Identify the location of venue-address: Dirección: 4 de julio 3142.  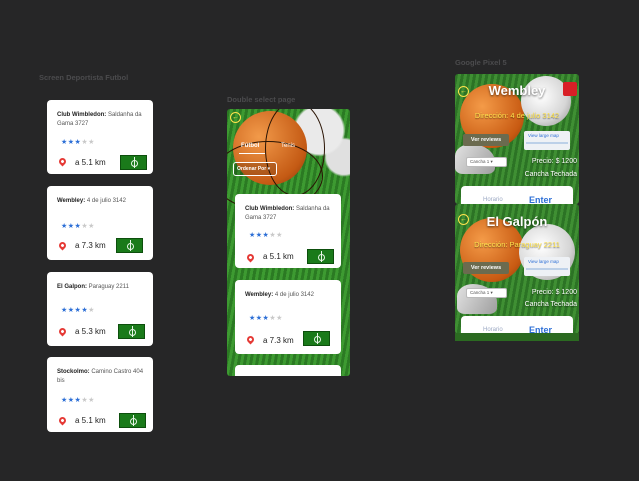
(517, 115).